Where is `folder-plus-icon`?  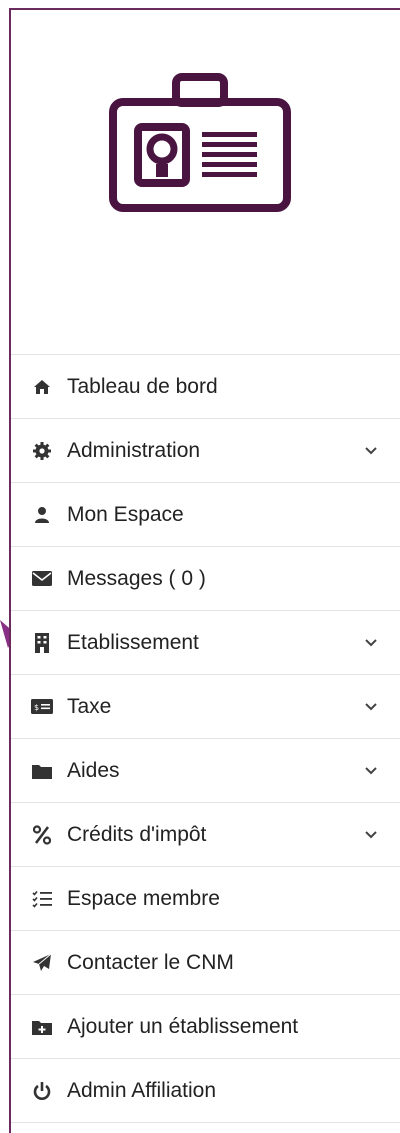
folder-plus-icon is located at coordinates (42, 1027).